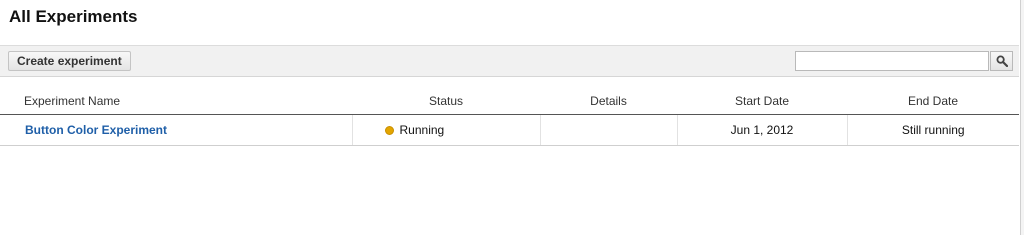 This screenshot has width=1024, height=240. What do you see at coordinates (73, 16) in the screenshot?
I see `page-title: All Experiments` at bounding box center [73, 16].